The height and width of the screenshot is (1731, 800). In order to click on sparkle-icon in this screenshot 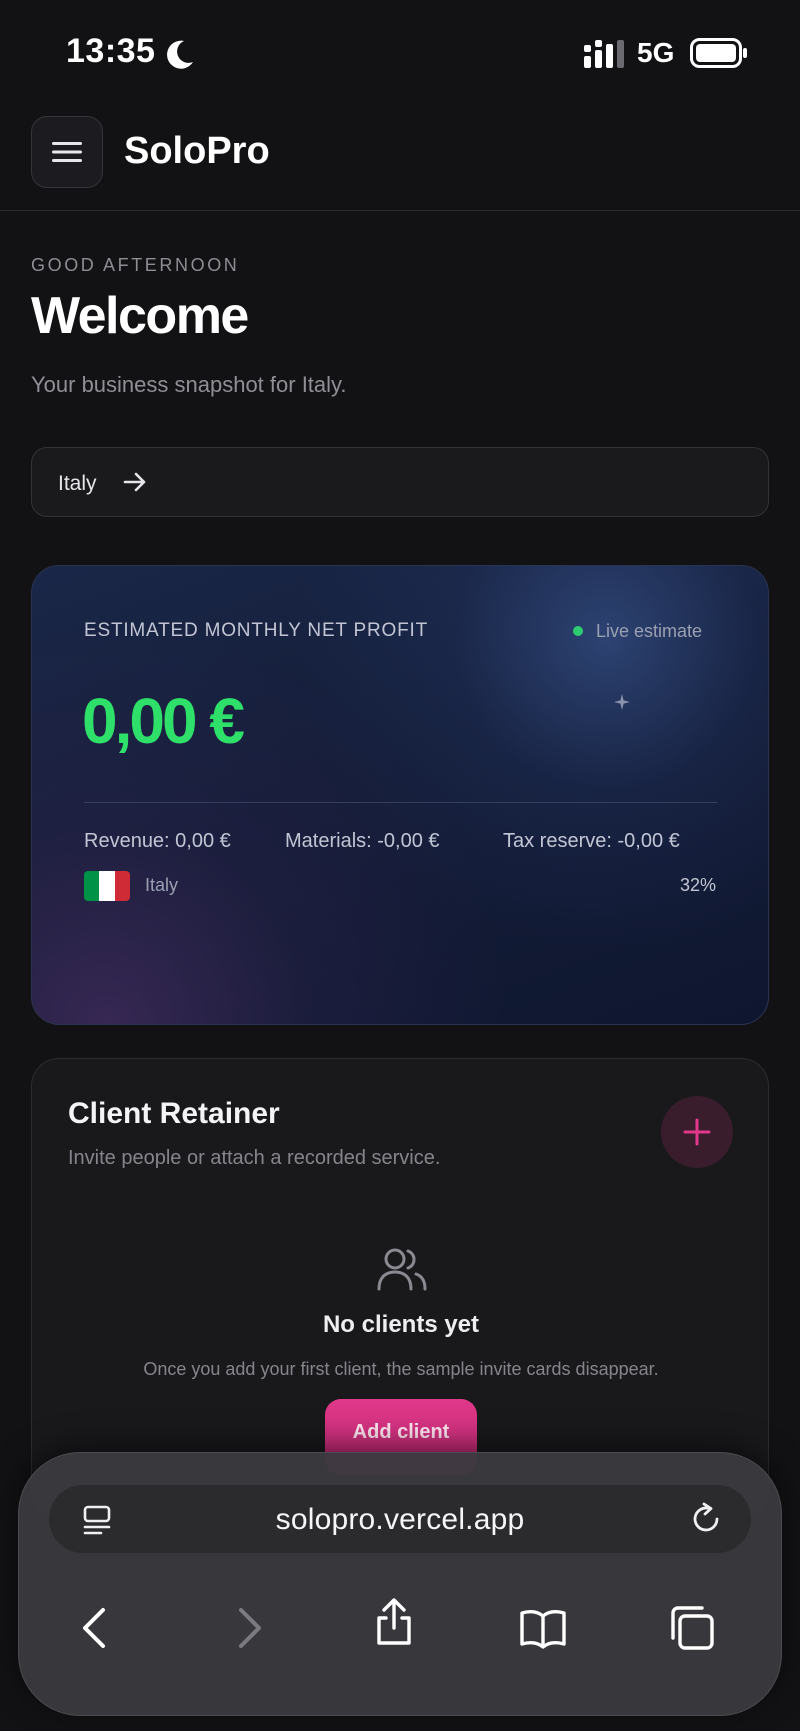, I will do `click(622, 702)`.